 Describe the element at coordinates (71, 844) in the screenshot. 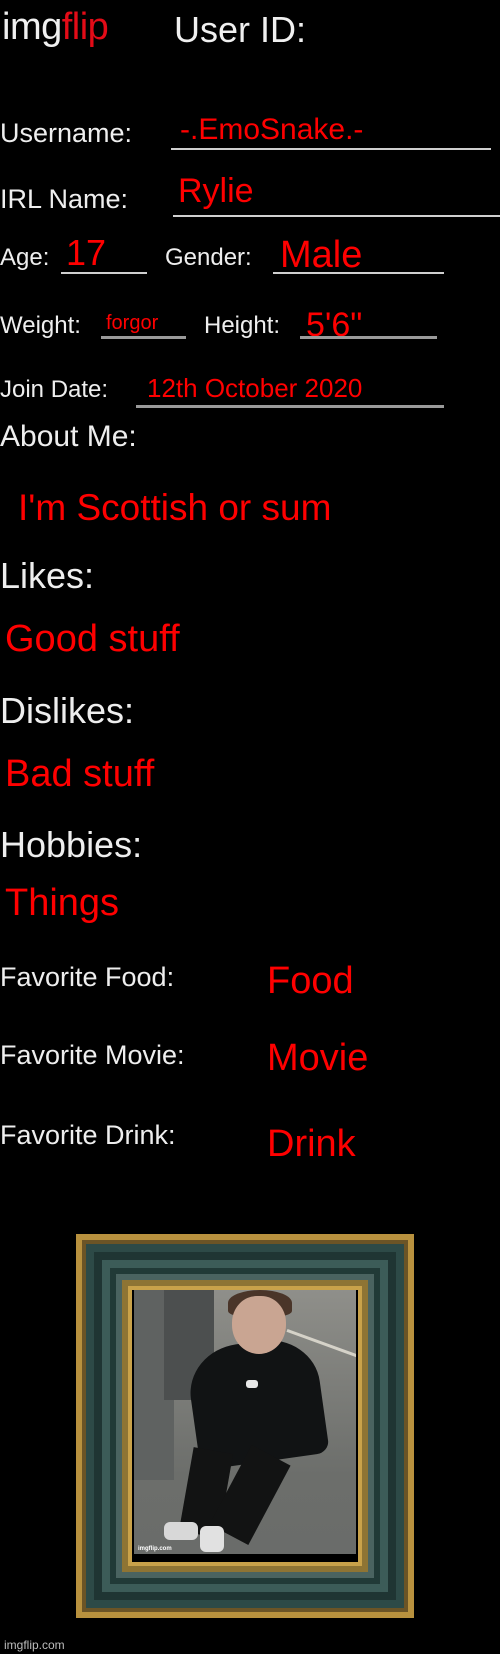

I see `hobbies-label: Hobbies:` at that location.